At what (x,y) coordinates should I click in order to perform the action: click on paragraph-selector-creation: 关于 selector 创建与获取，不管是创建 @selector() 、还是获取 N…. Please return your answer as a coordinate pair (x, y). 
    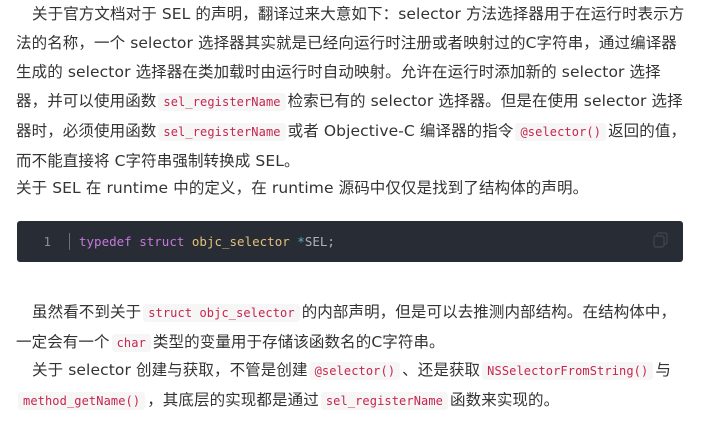
    Looking at the image, I should click on (352, 386).